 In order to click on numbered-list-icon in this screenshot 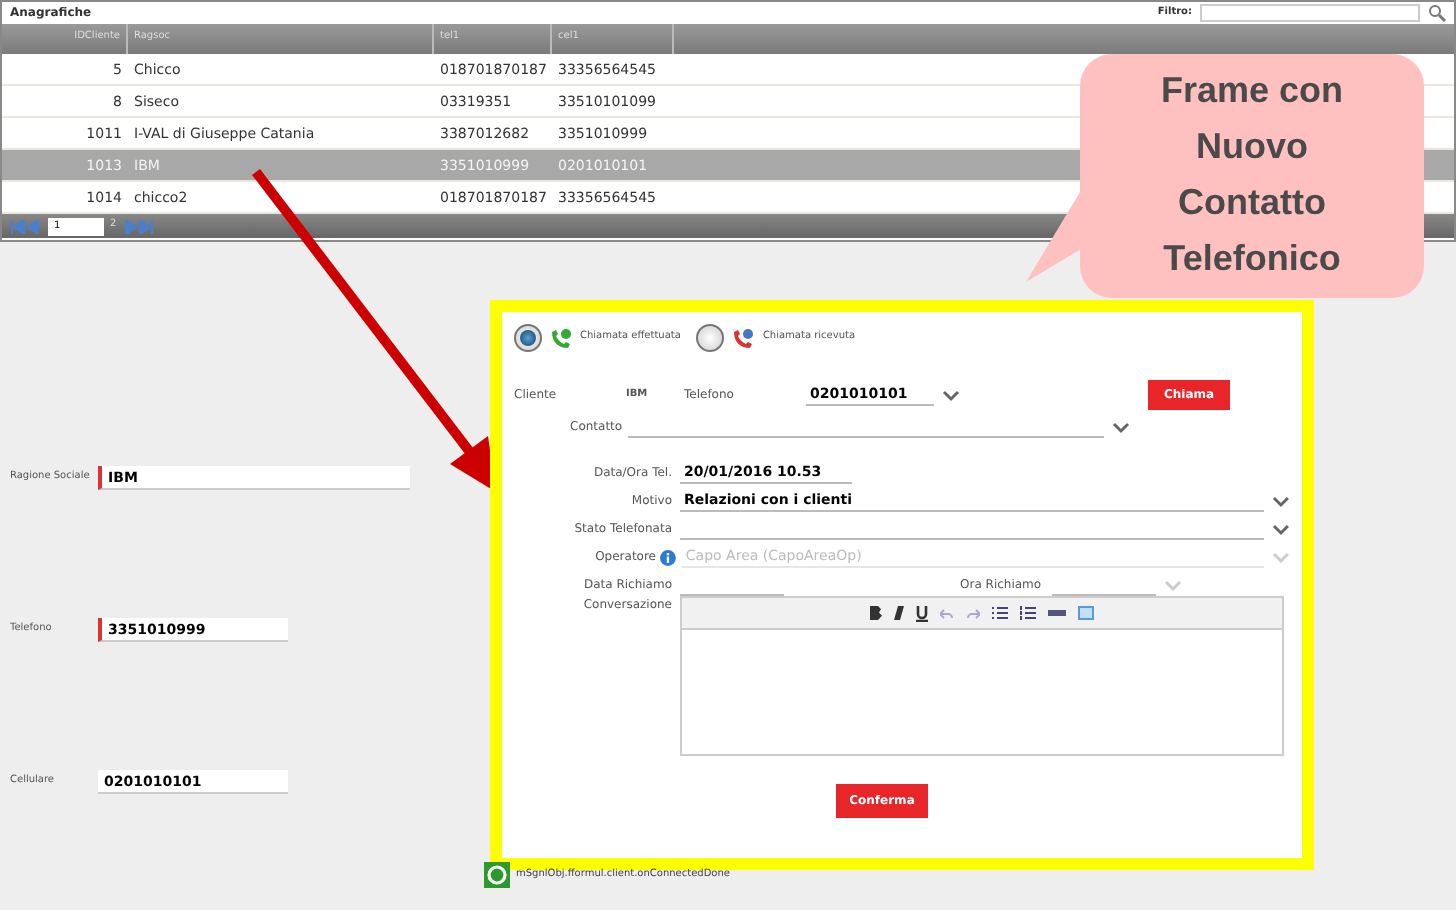, I will do `click(1028, 613)`.